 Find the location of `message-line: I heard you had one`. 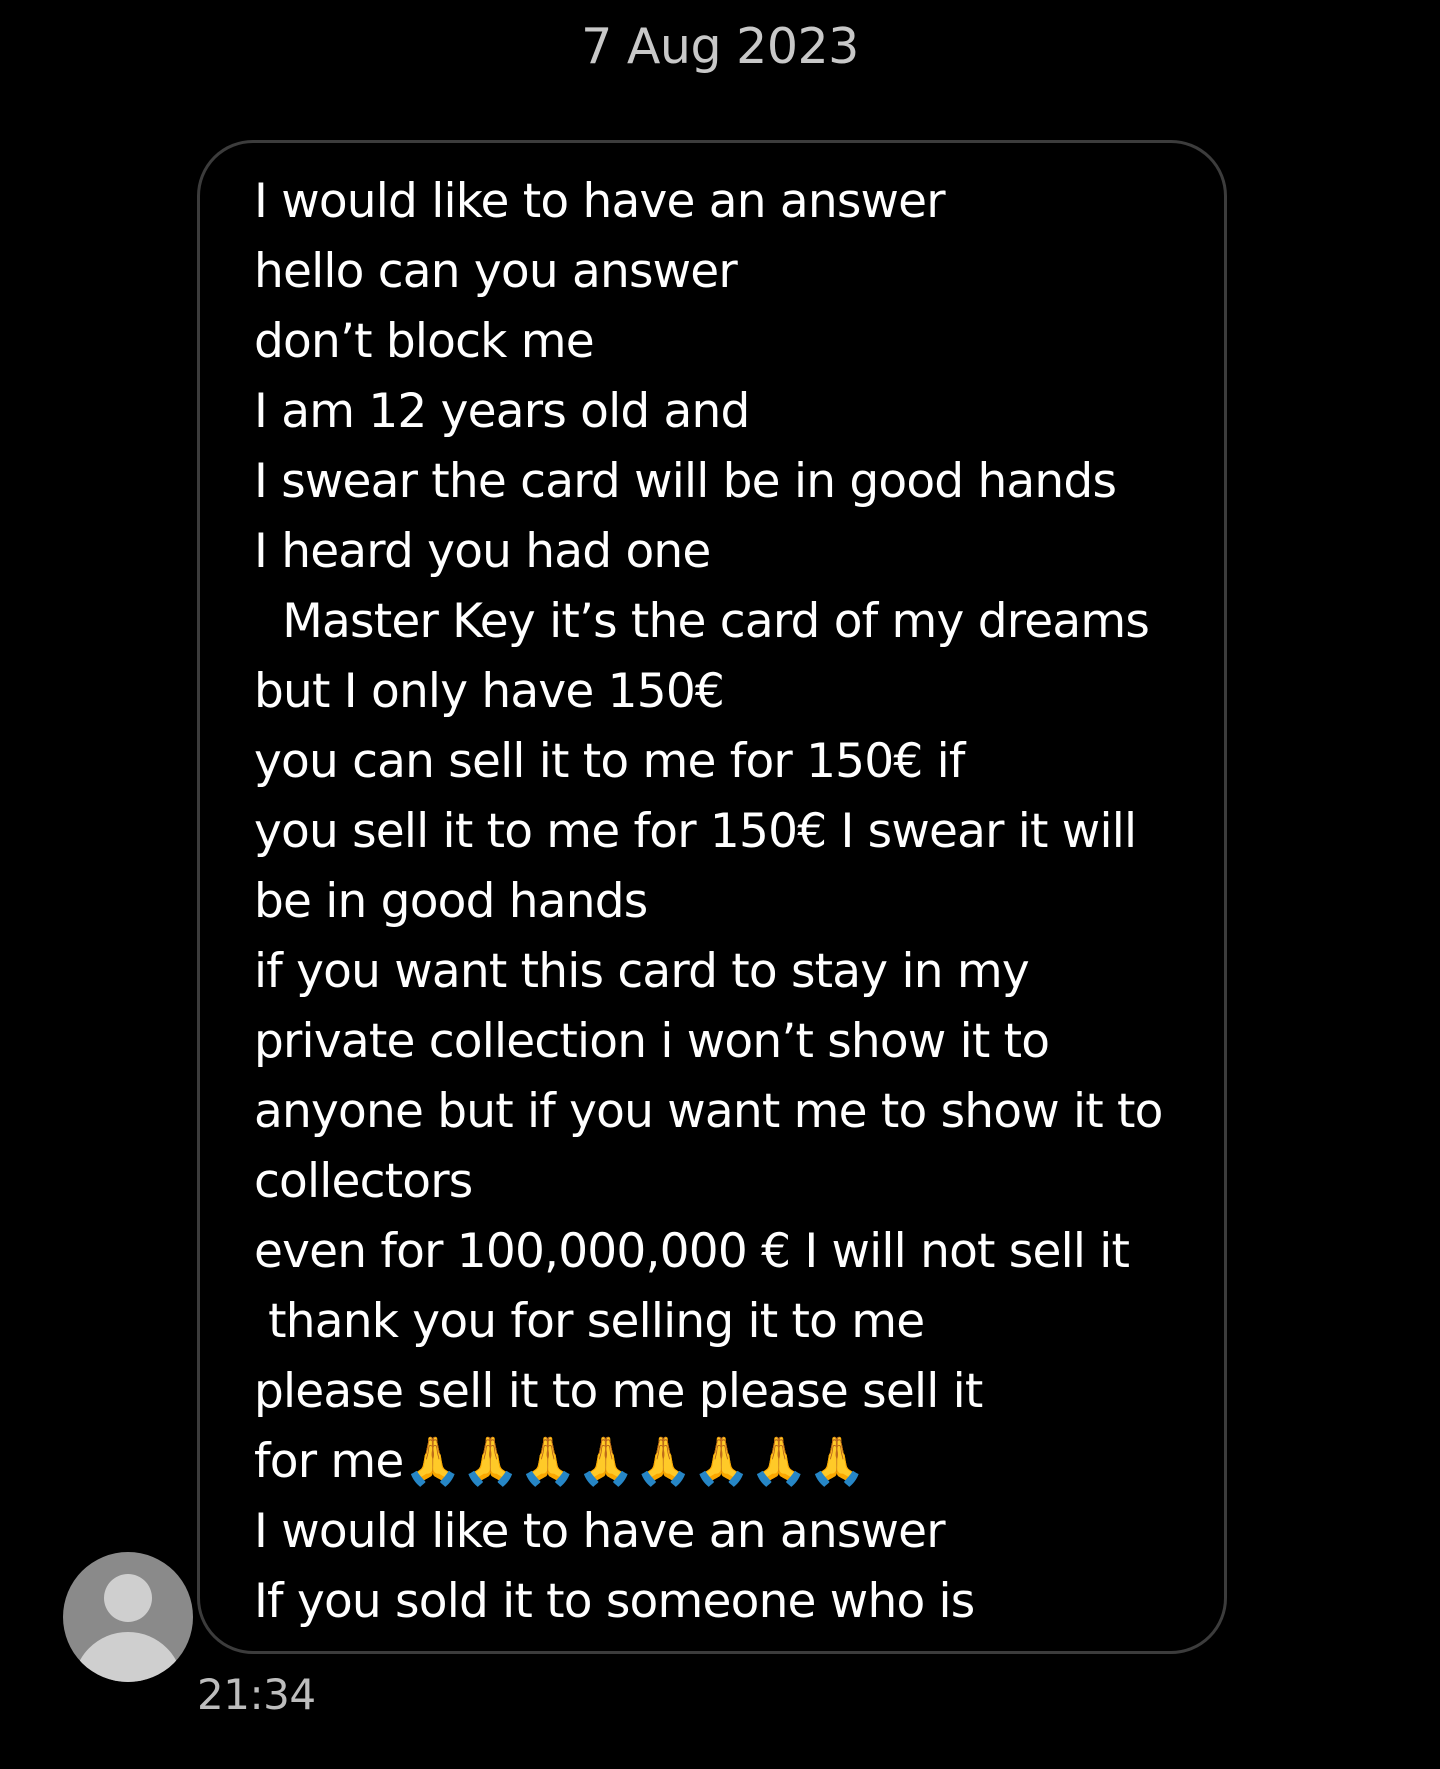

message-line: I heard you had one is located at coordinates (482, 551).